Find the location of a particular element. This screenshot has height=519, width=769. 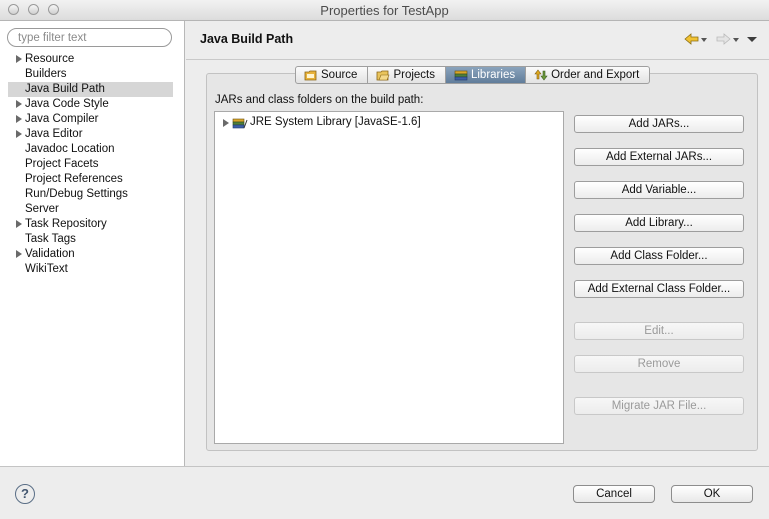

order-export-icon is located at coordinates (541, 75).